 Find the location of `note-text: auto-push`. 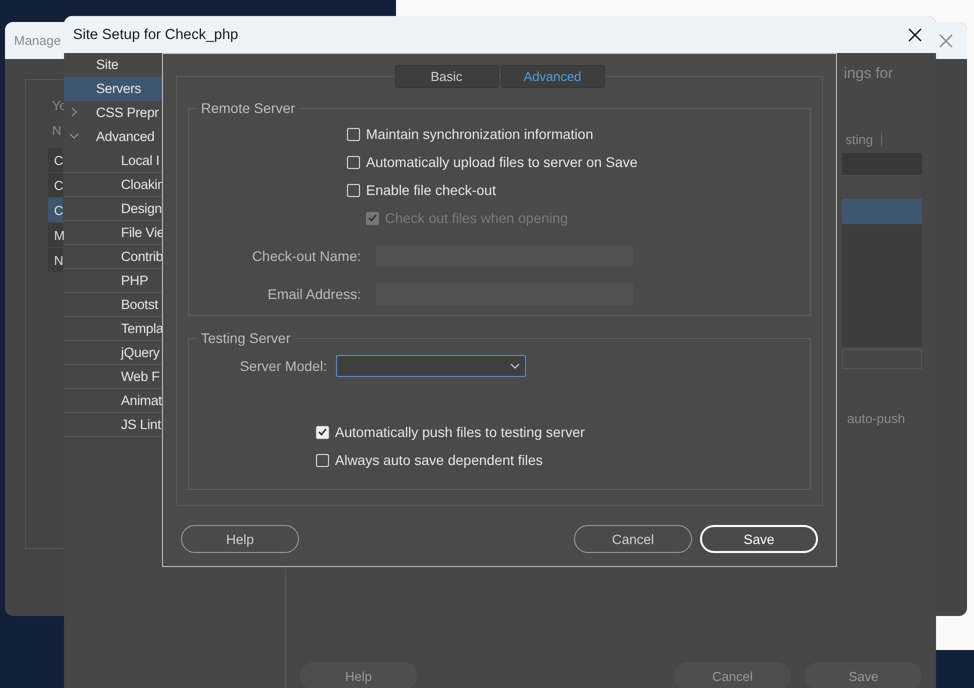

note-text: auto-push is located at coordinates (876, 418).